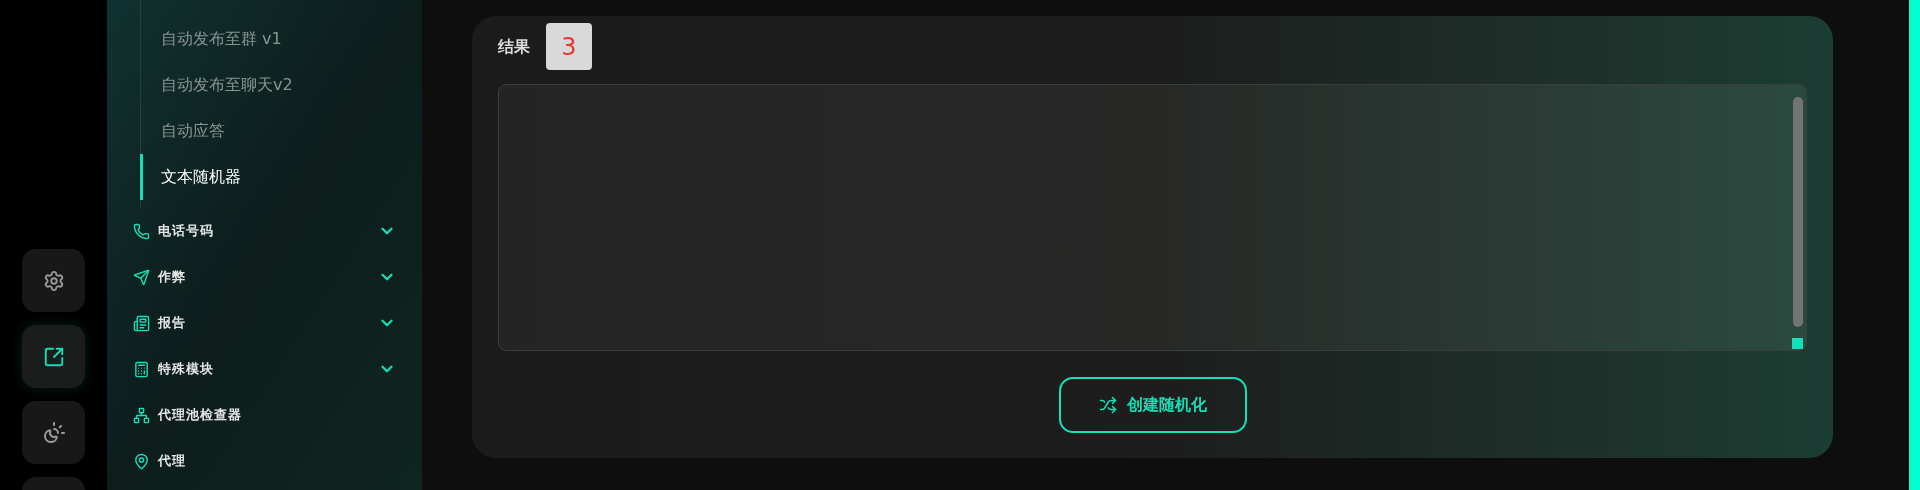  I want to click on settings-icon, so click(53, 280).